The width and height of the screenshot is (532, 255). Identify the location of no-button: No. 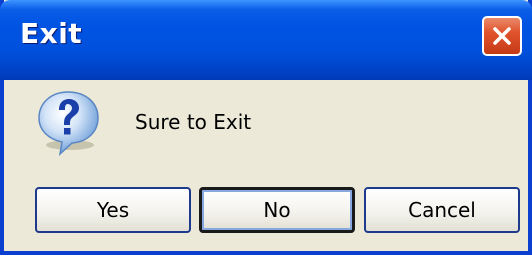
(277, 210).